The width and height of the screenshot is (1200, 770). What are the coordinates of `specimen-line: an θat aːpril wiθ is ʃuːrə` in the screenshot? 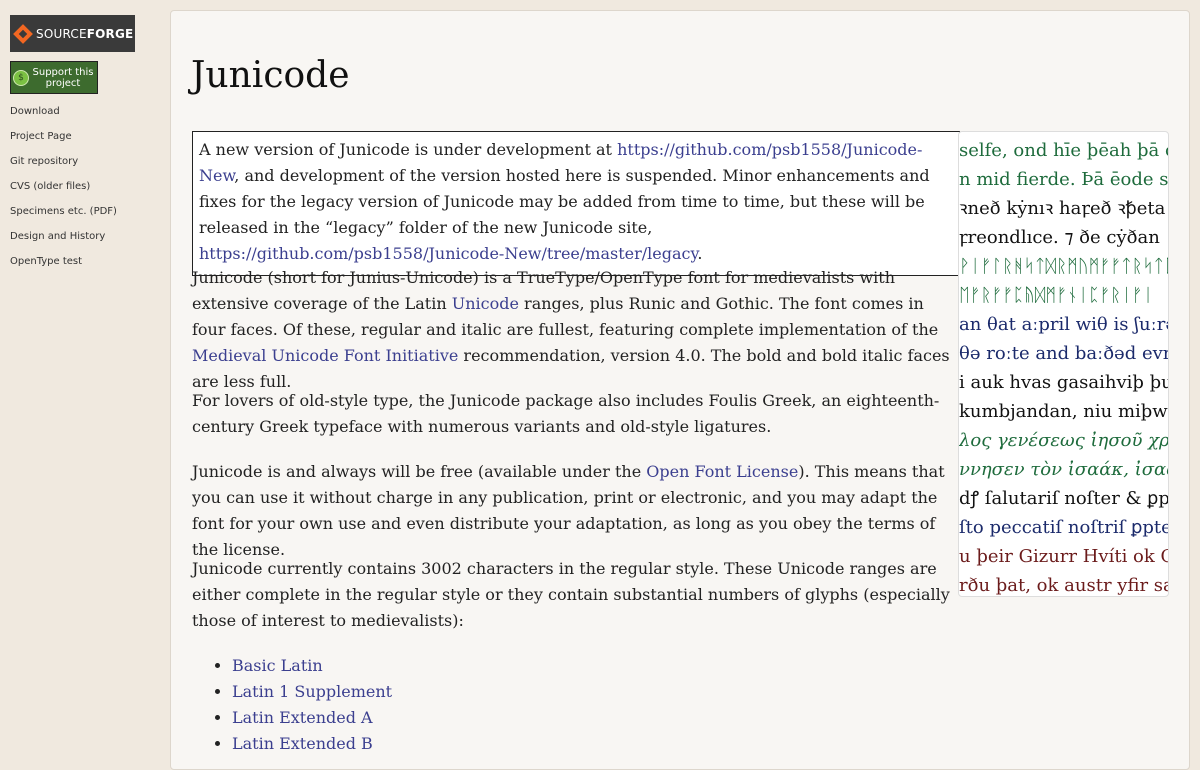 It's located at (1064, 324).